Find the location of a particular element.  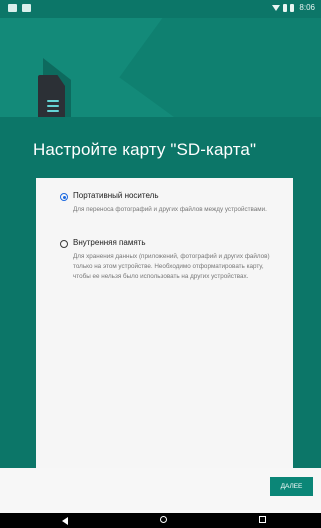

radio-button is located at coordinates (64, 244).